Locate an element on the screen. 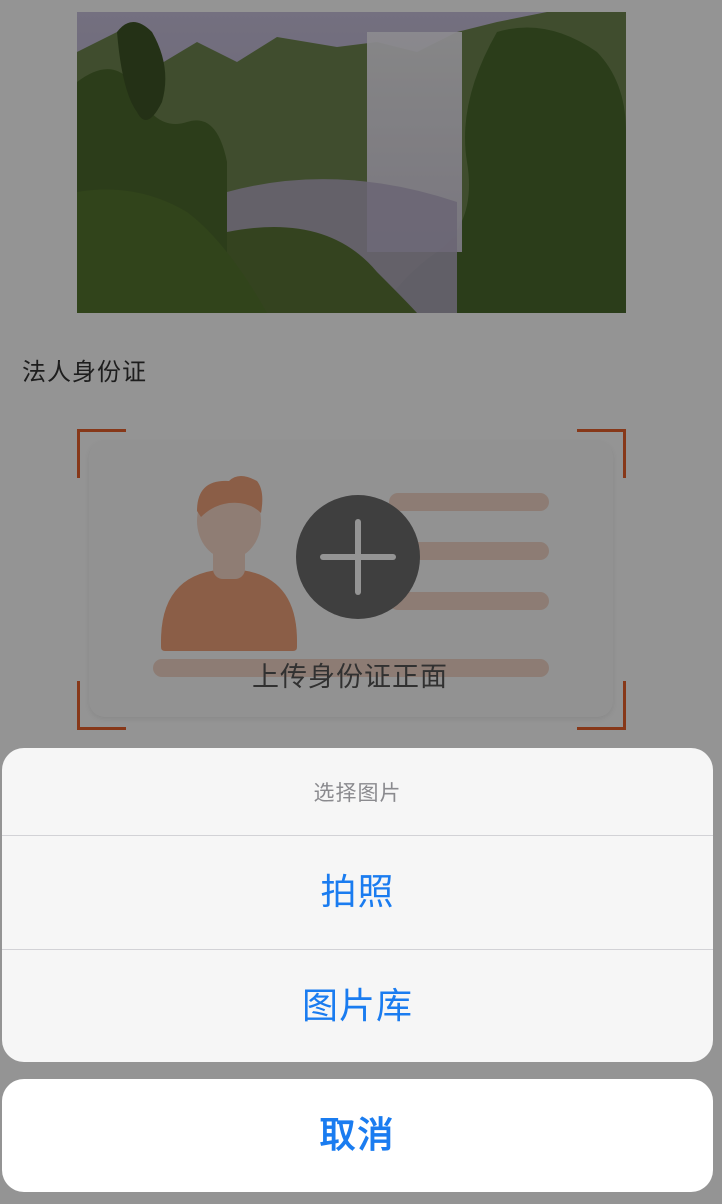  action-sheet-title: 选择图片 is located at coordinates (357, 792).